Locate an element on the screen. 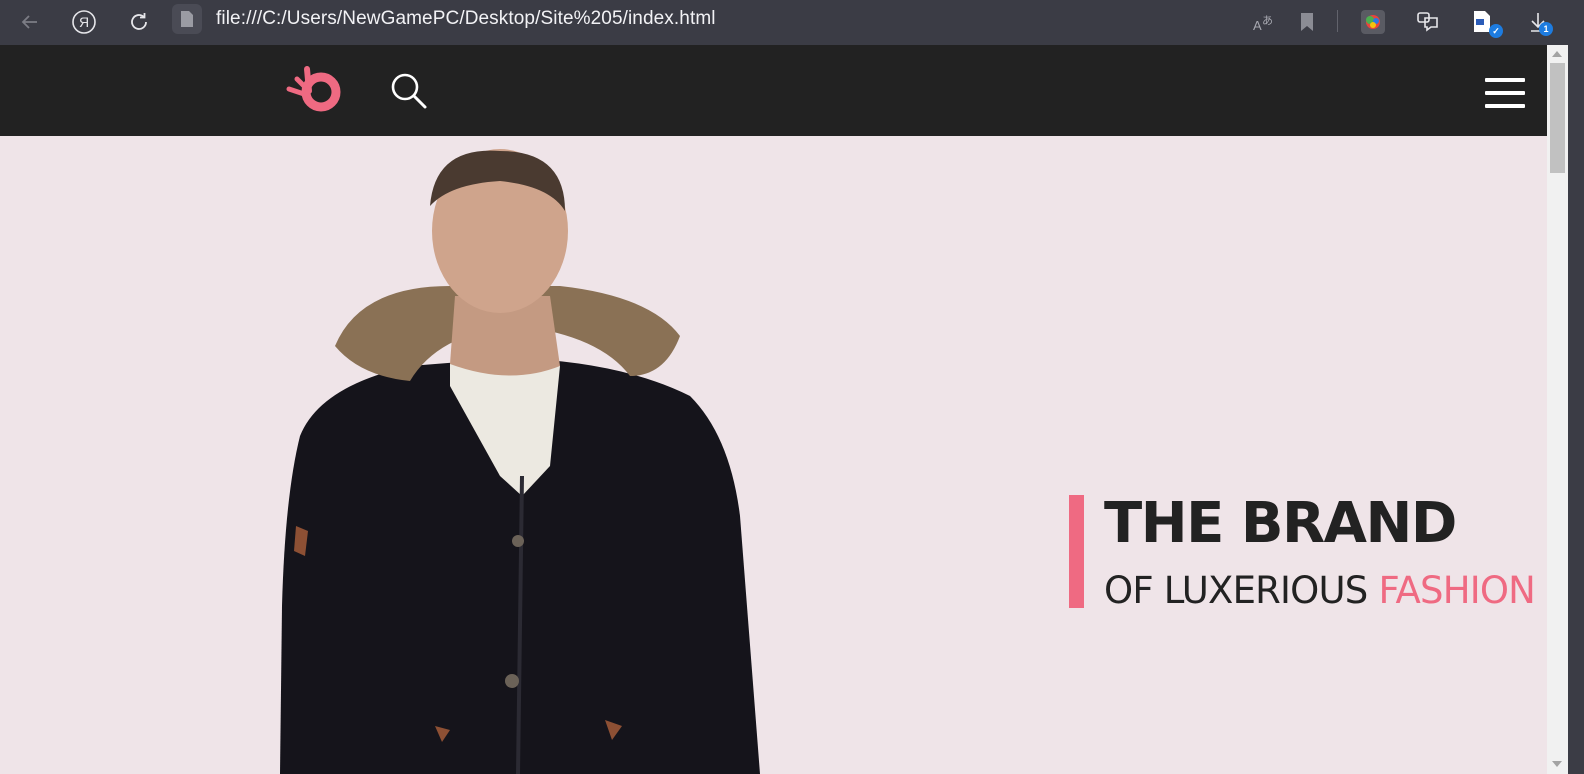 The height and width of the screenshot is (774, 1584). menu-icon-bar-bottom is located at coordinates (1505, 106).